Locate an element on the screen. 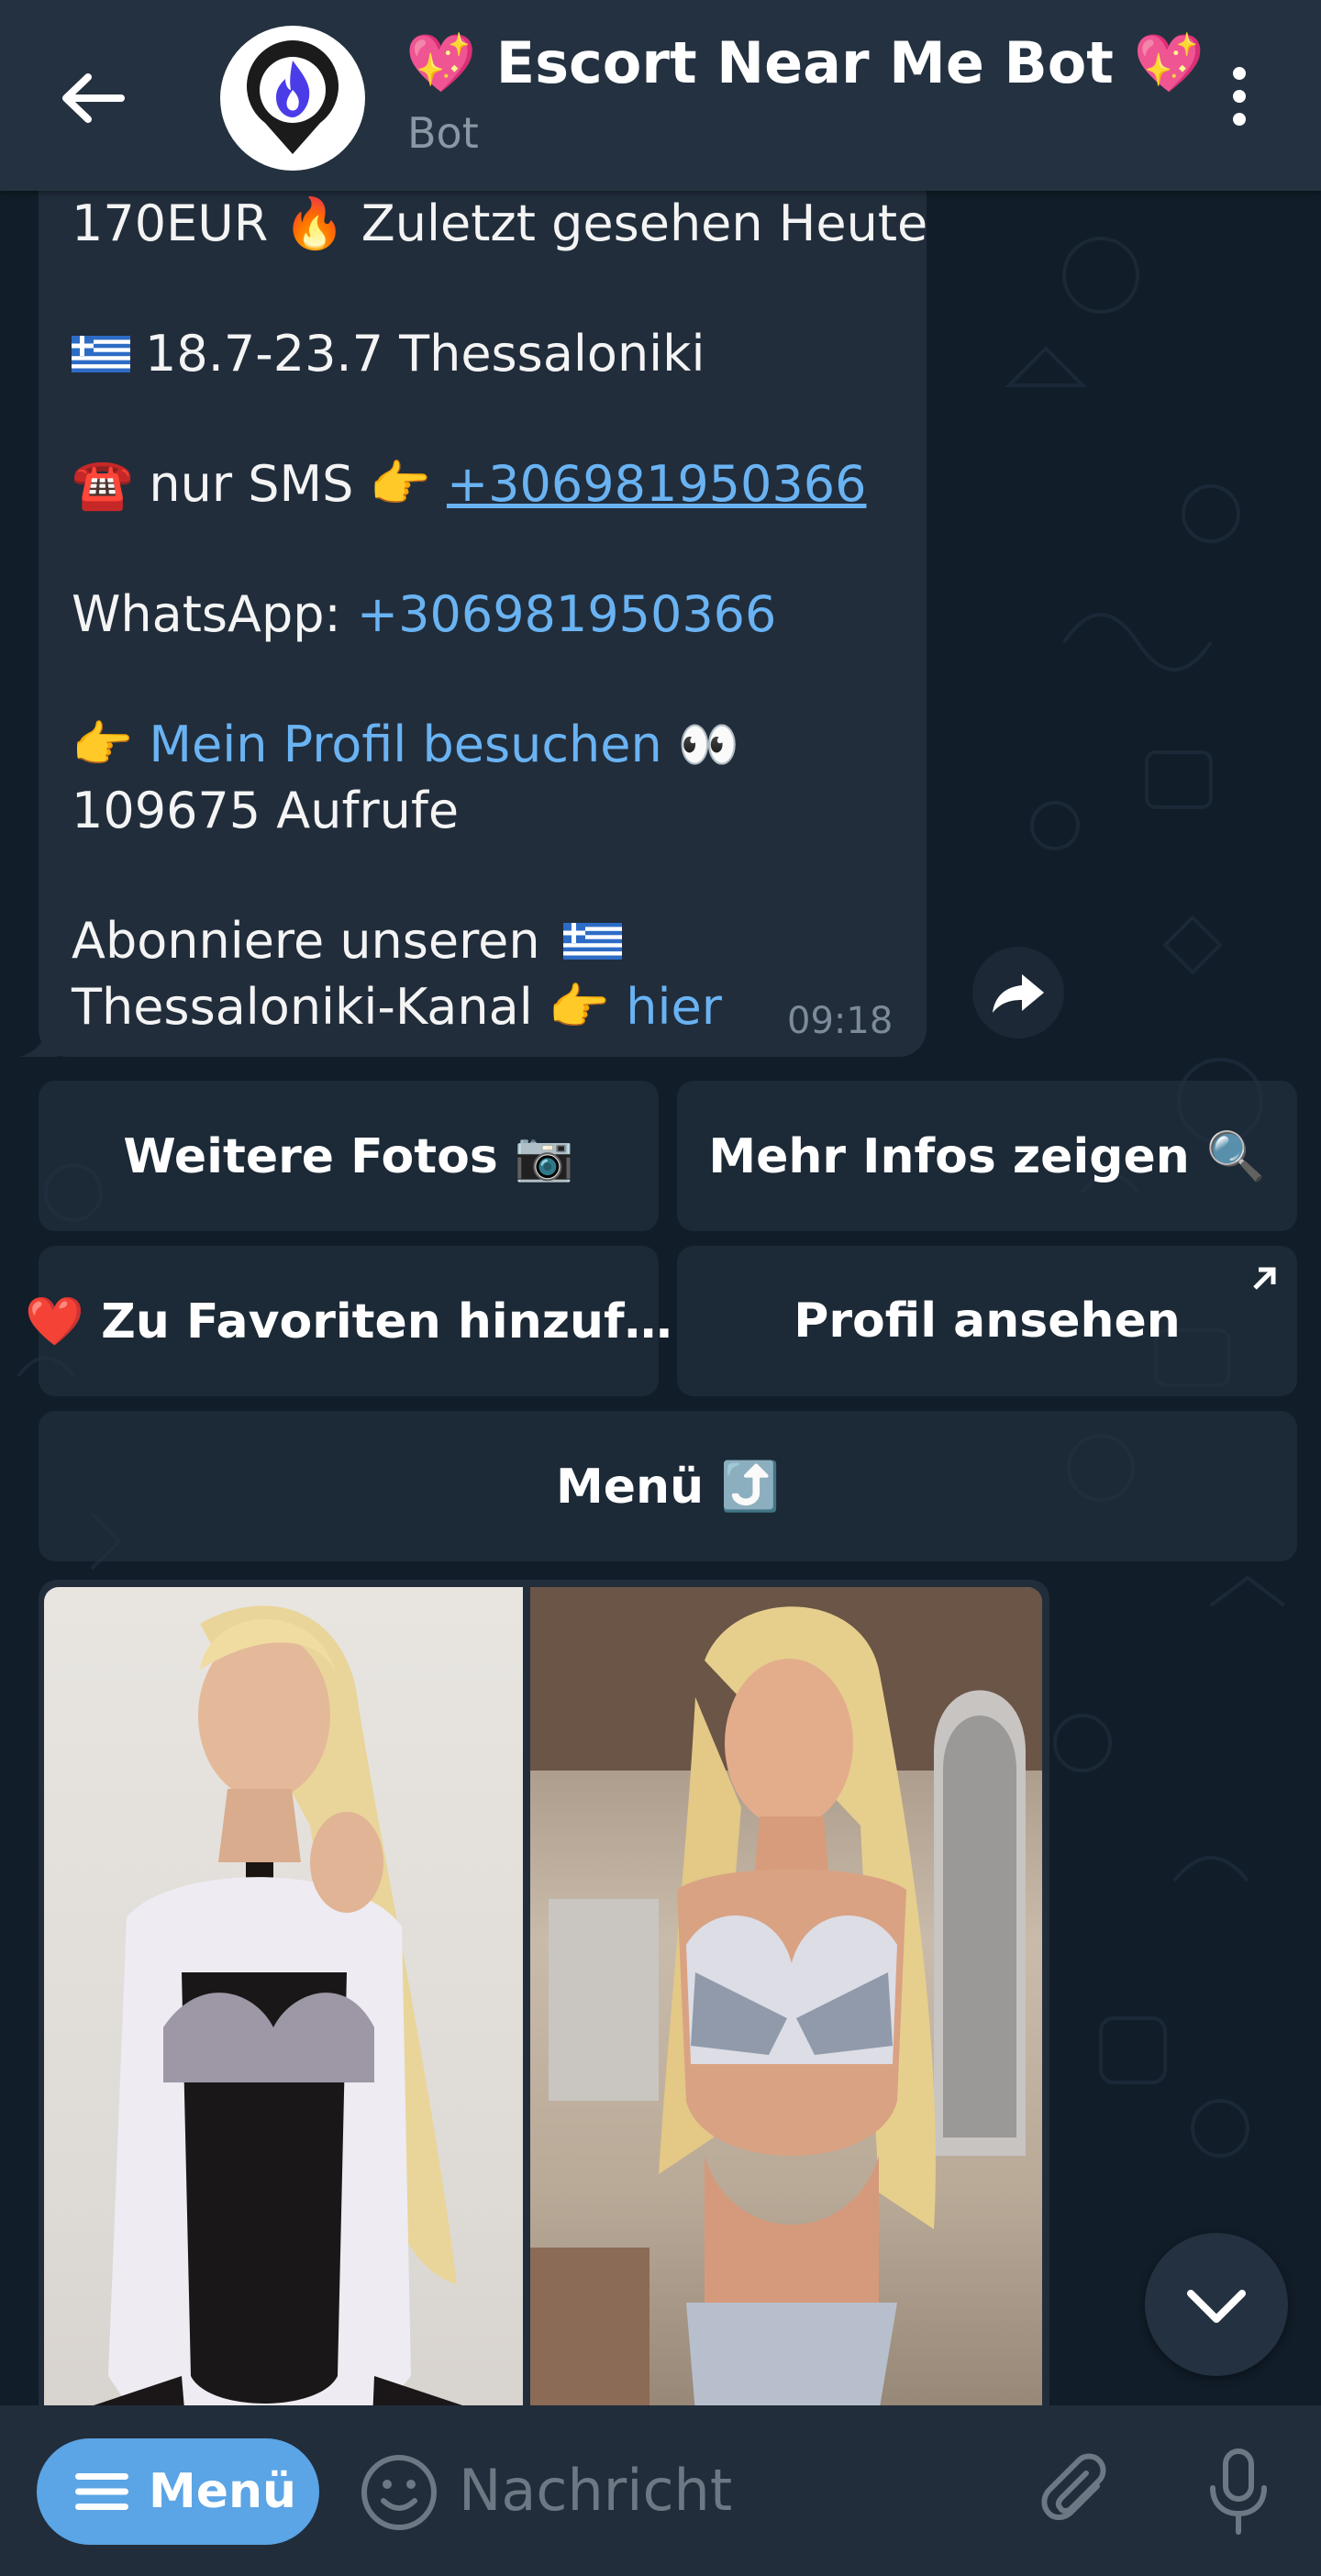  bot-menu-label: Menü is located at coordinates (223, 2491).